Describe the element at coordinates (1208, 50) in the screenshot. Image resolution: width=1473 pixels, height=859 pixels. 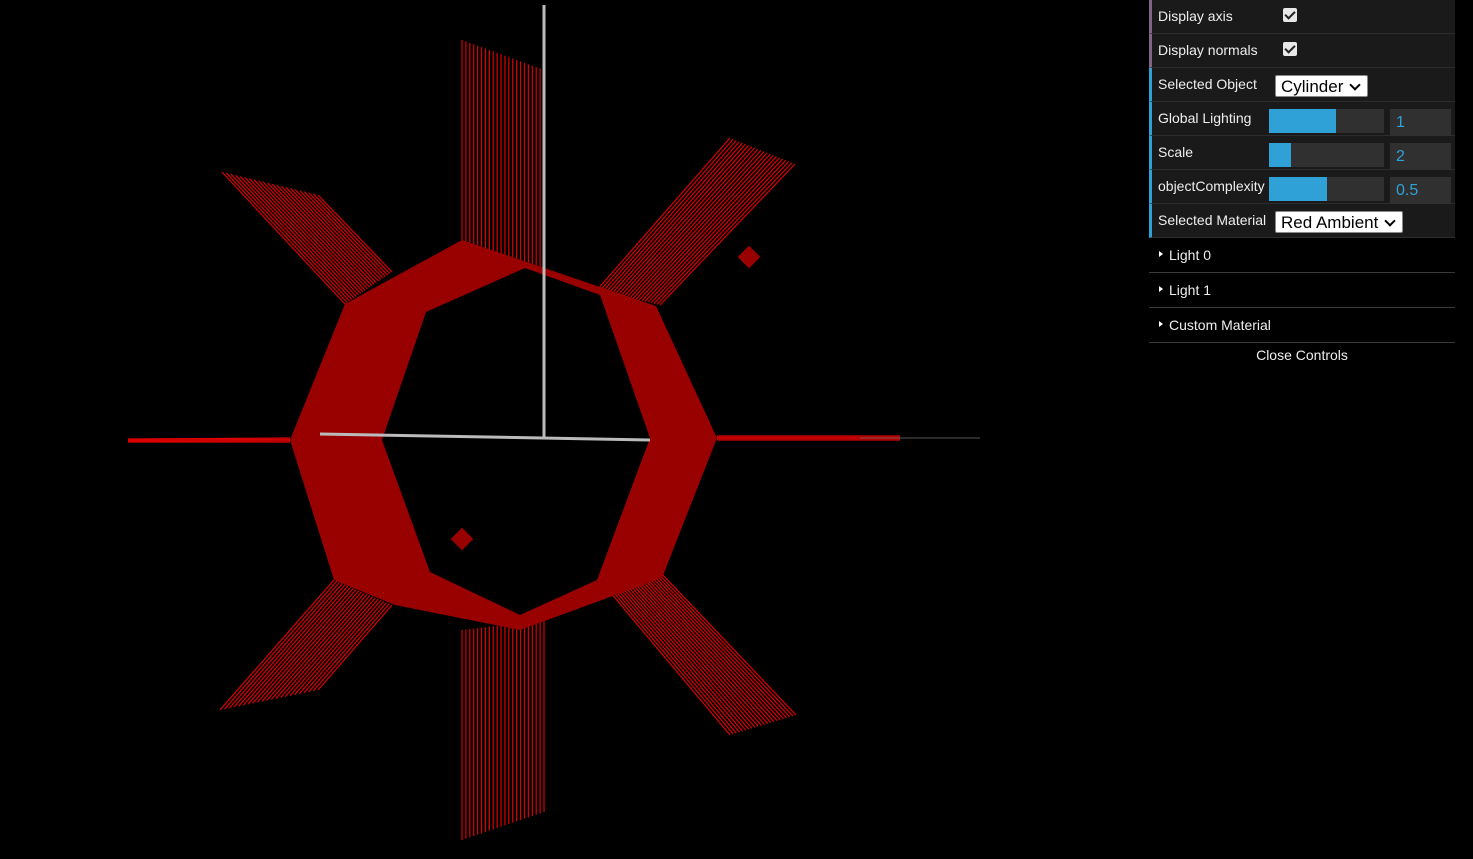
I see `display-normals-label: Display normals` at that location.